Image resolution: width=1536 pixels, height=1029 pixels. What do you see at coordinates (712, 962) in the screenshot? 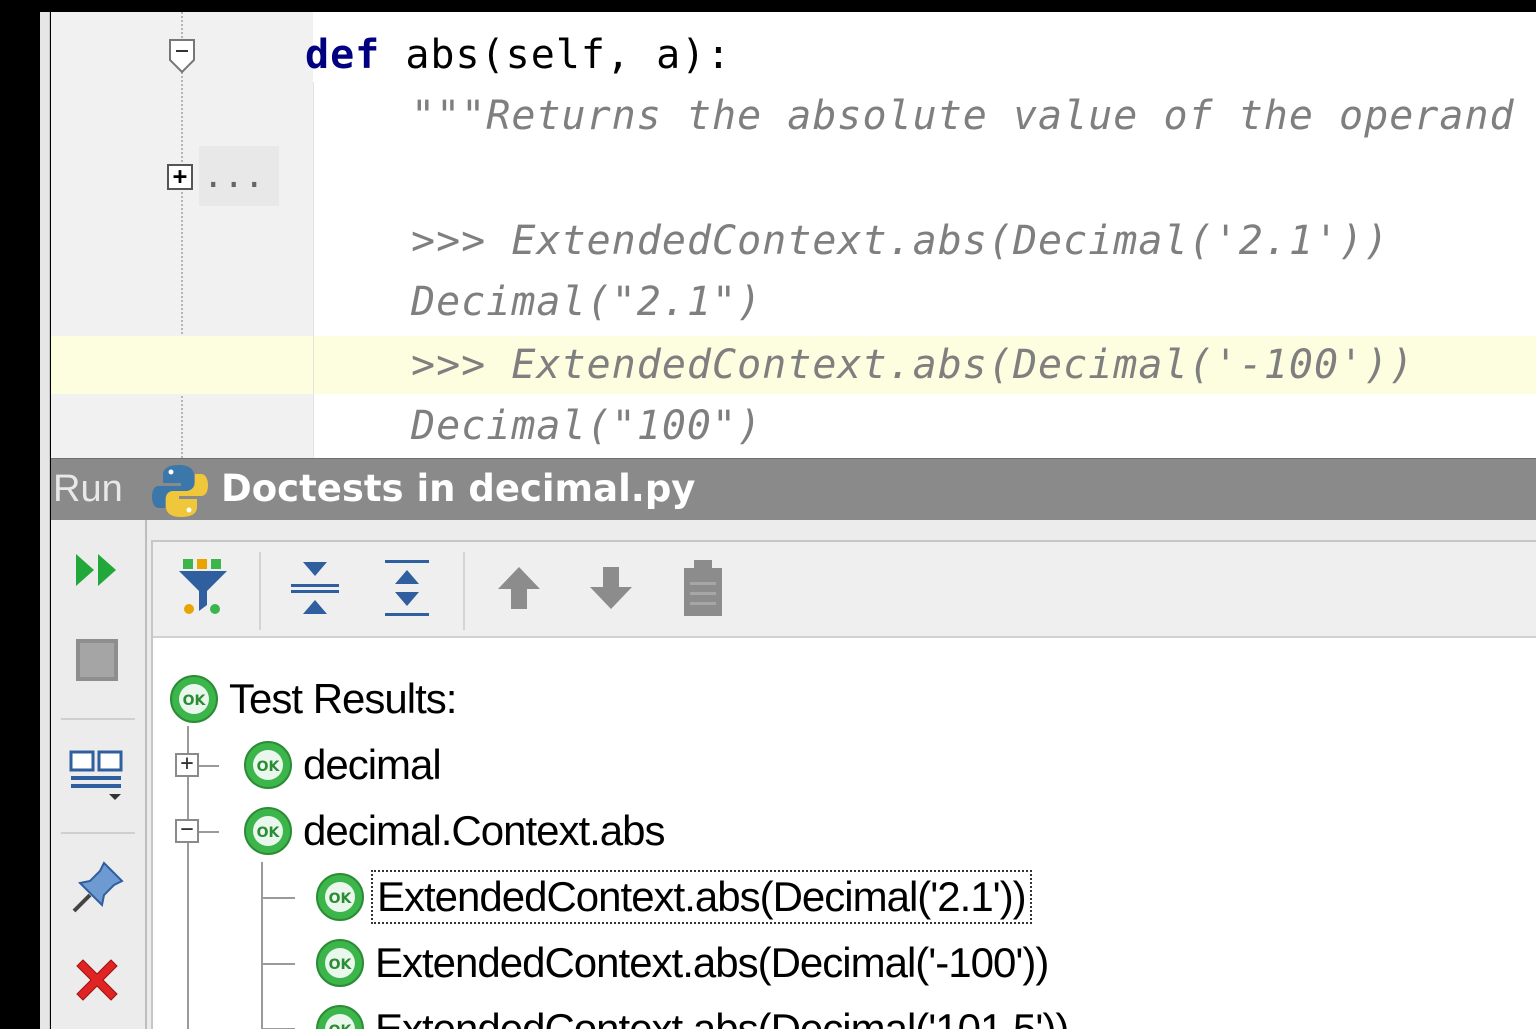
I see `tree-label: ExtendedContext.abs(Decimal('-100'))` at bounding box center [712, 962].